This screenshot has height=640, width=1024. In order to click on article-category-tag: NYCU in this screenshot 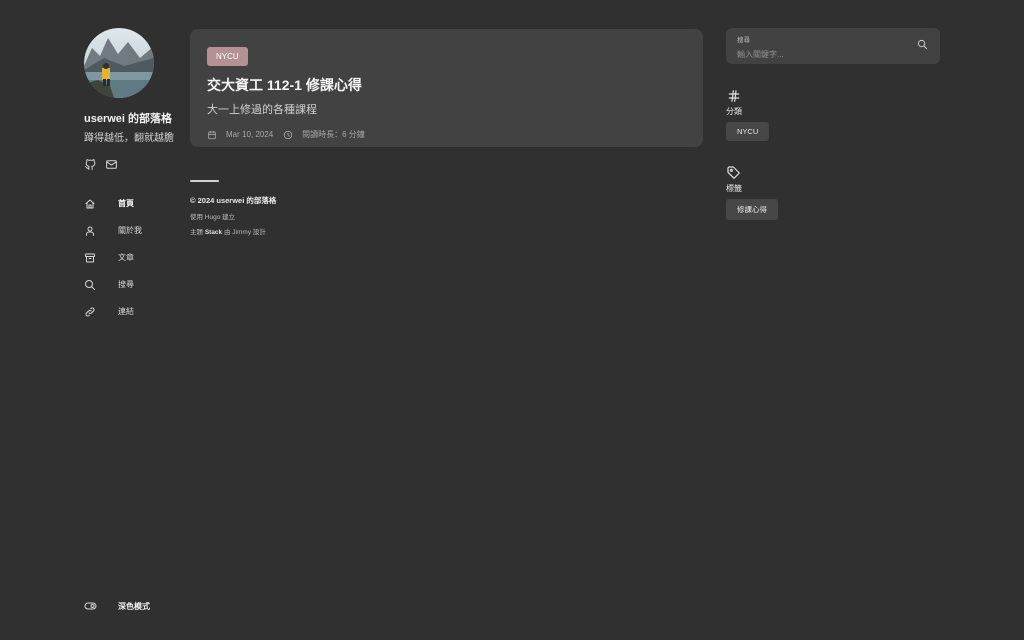, I will do `click(227, 56)`.